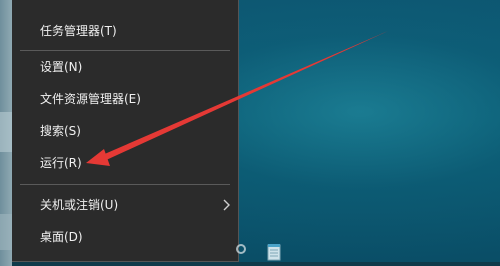  I want to click on menu-item-label: 运行(R), so click(61, 163).